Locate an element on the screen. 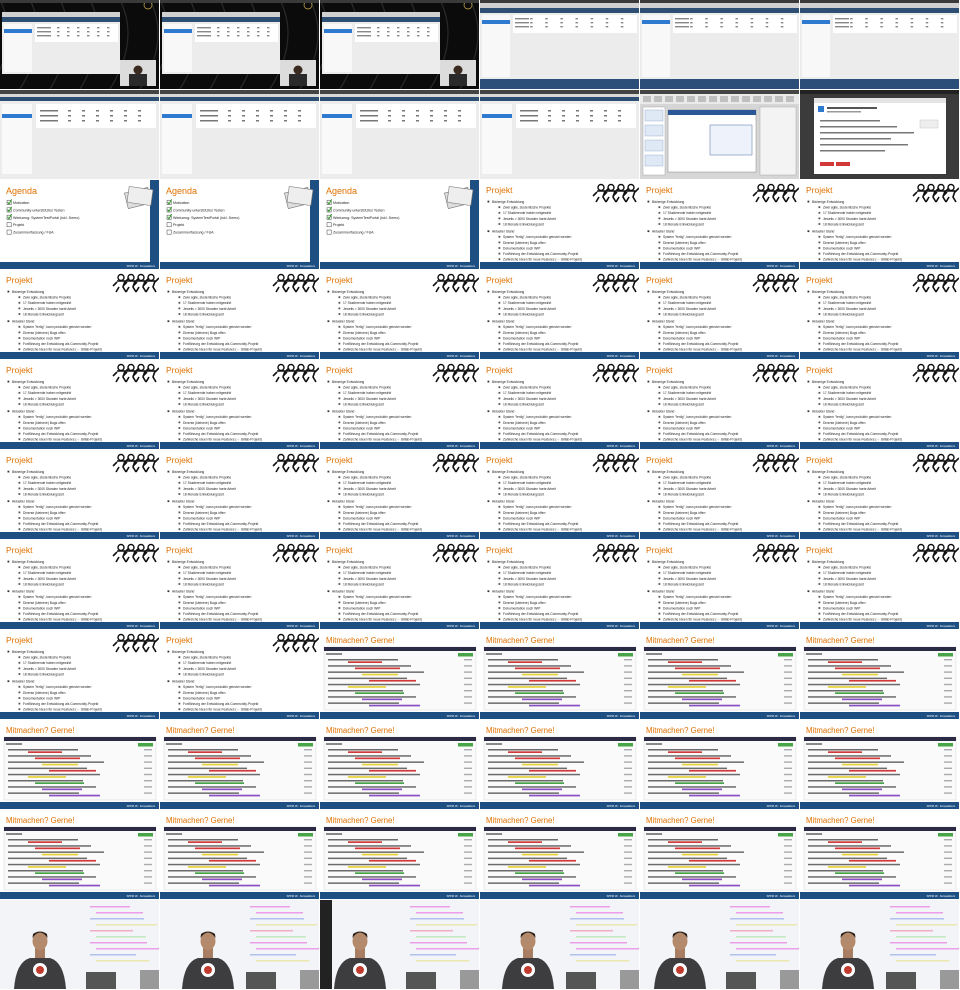  browser-window is located at coordinates (381, 43).